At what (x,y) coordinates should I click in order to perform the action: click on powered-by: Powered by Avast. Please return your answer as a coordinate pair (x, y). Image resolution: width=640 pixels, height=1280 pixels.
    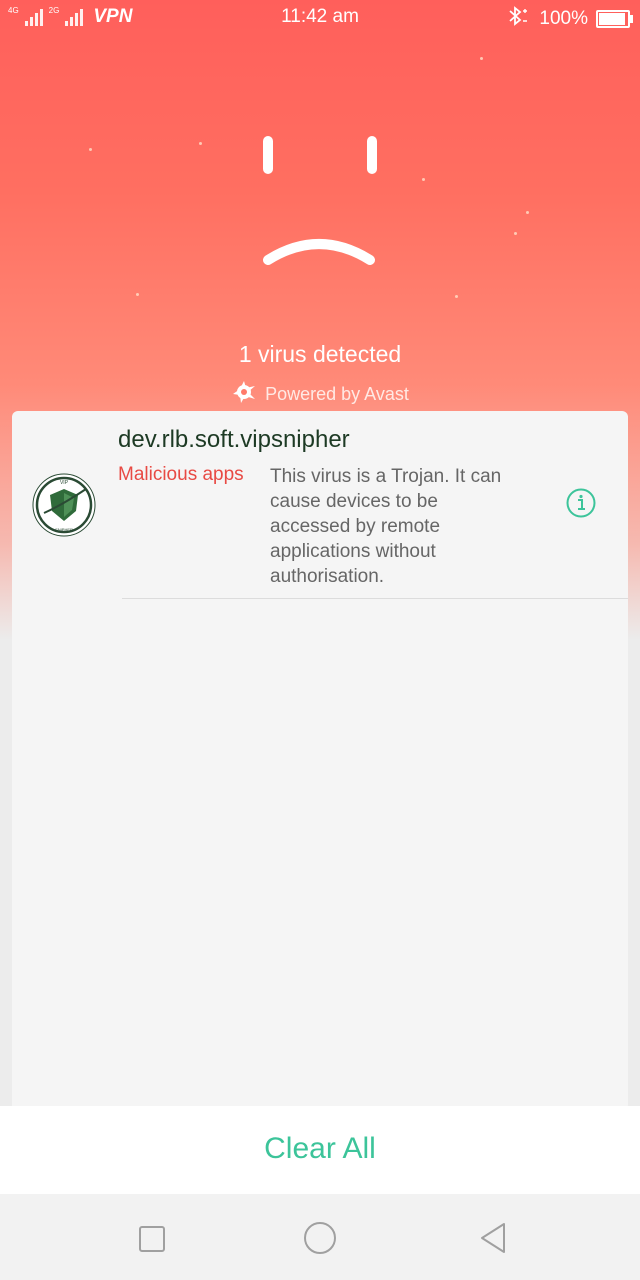
    Looking at the image, I should click on (320, 394).